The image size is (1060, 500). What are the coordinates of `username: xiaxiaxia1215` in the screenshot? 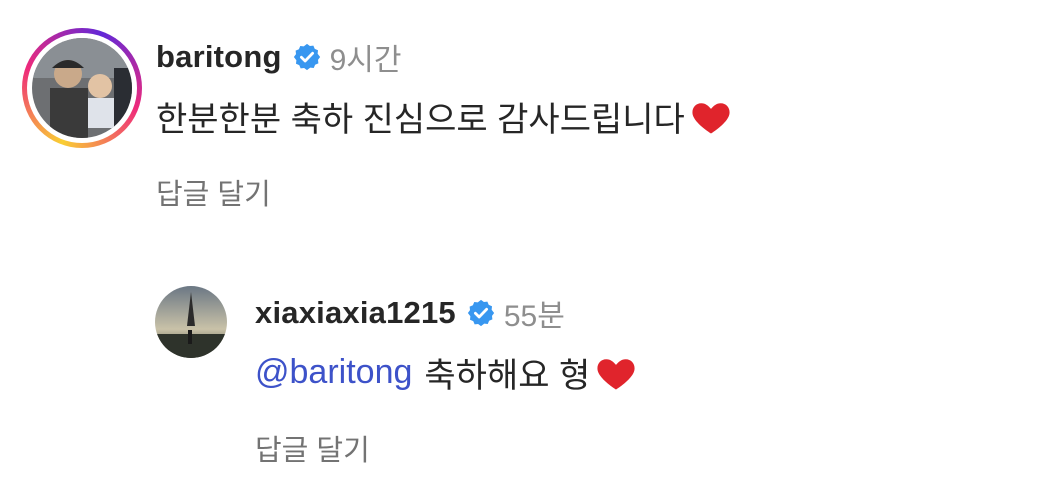 It's located at (355, 313).